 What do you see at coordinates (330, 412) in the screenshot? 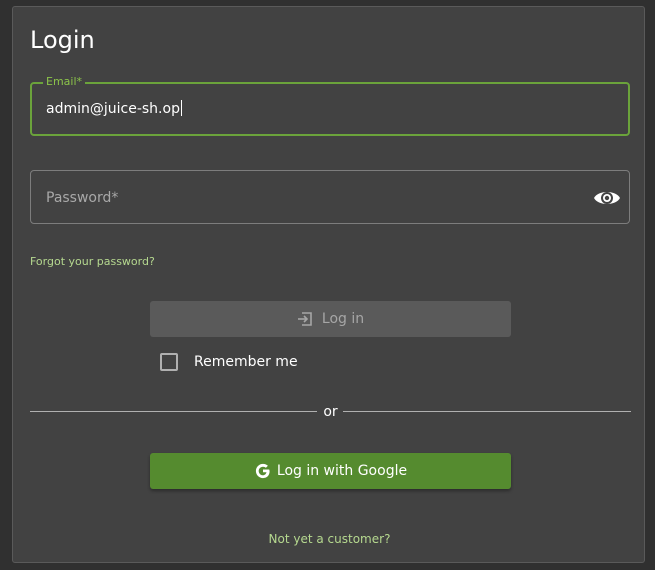
I see `divider-text: or` at bounding box center [330, 412].